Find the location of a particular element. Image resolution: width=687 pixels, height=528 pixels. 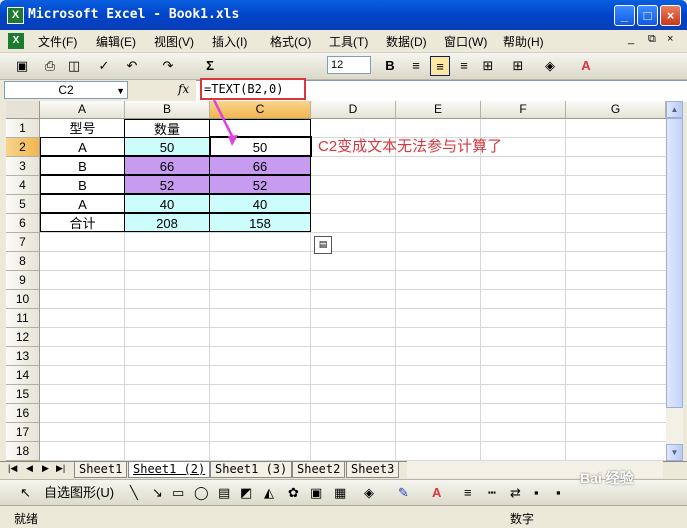

doc-minimize-button: _ is located at coordinates (631, 39).